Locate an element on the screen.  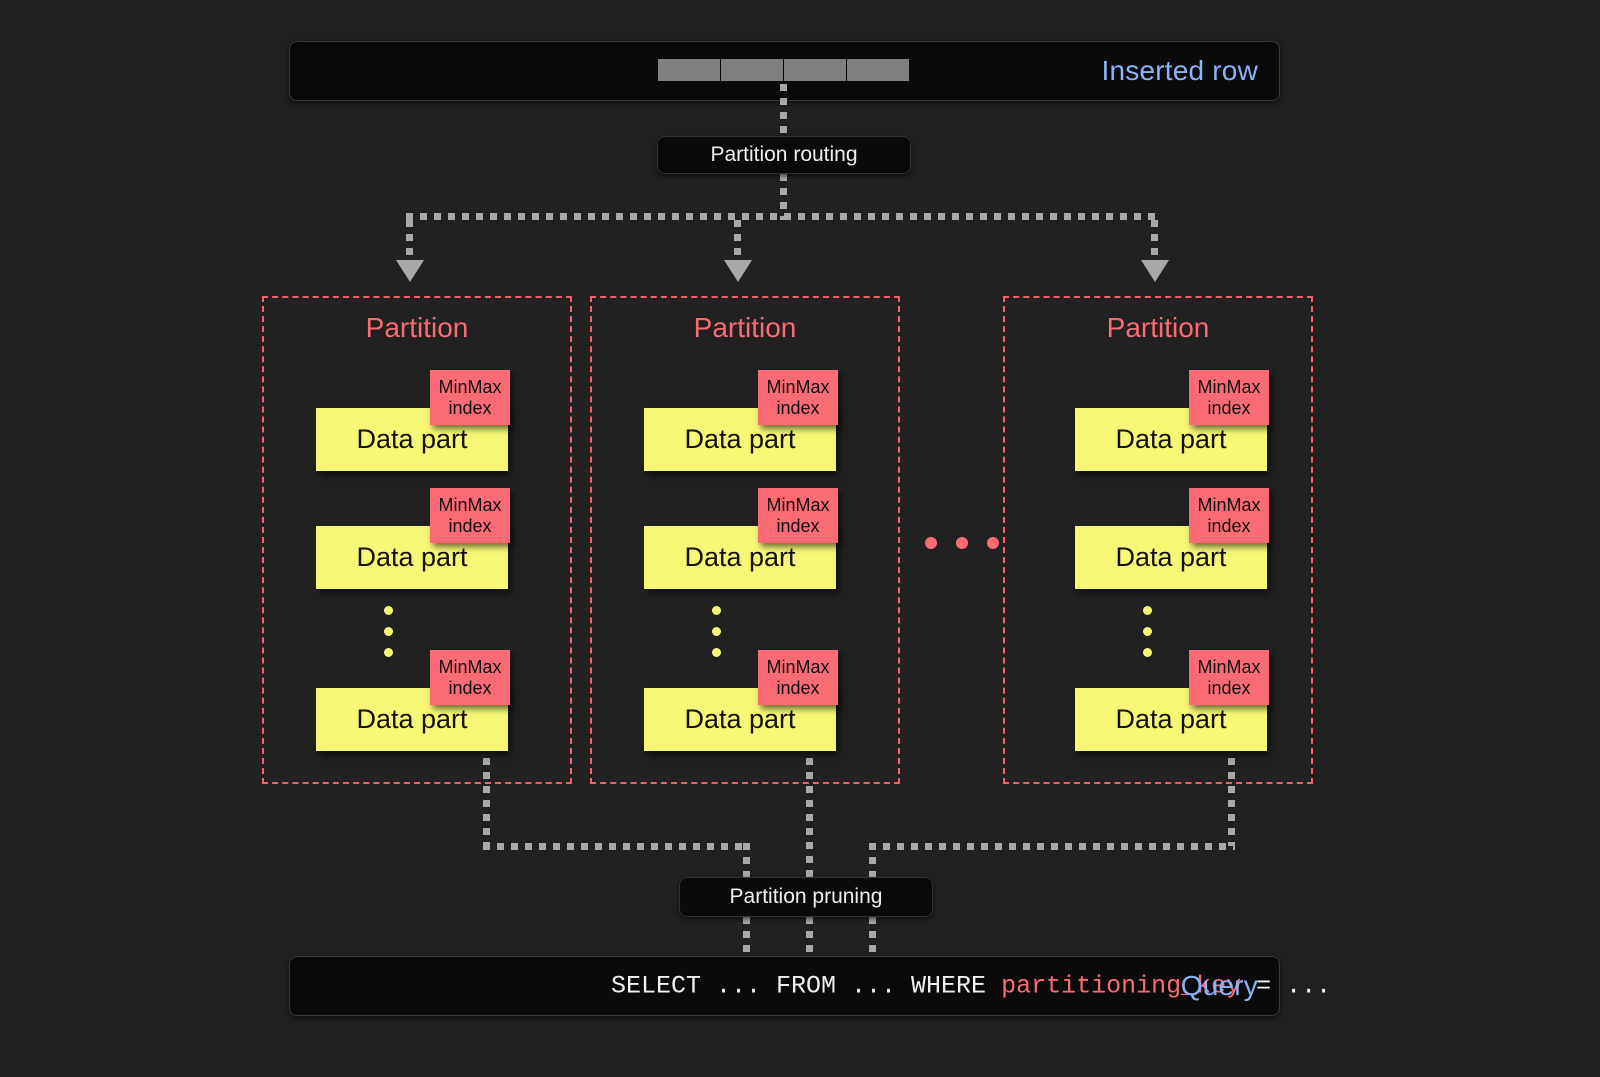
connector-pruning-to-query-left is located at coordinates (746, 937).